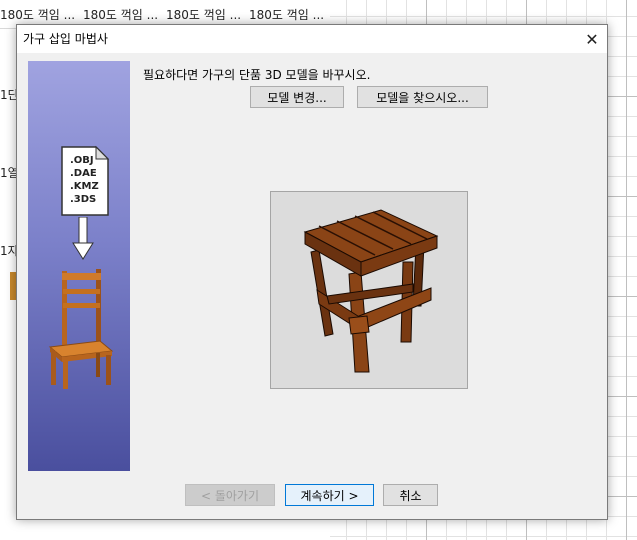  Describe the element at coordinates (230, 495) in the screenshot. I see `back-button: < 돌아가기` at that location.